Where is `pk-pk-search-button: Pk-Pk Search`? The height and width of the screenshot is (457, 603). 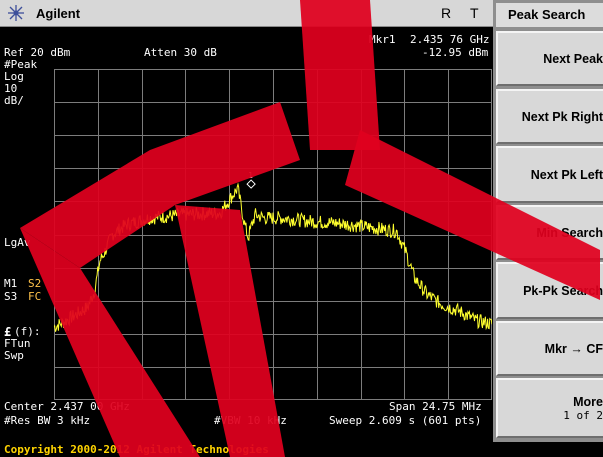
pk-pk-search-button: Pk-Pk Search is located at coordinates (549, 290).